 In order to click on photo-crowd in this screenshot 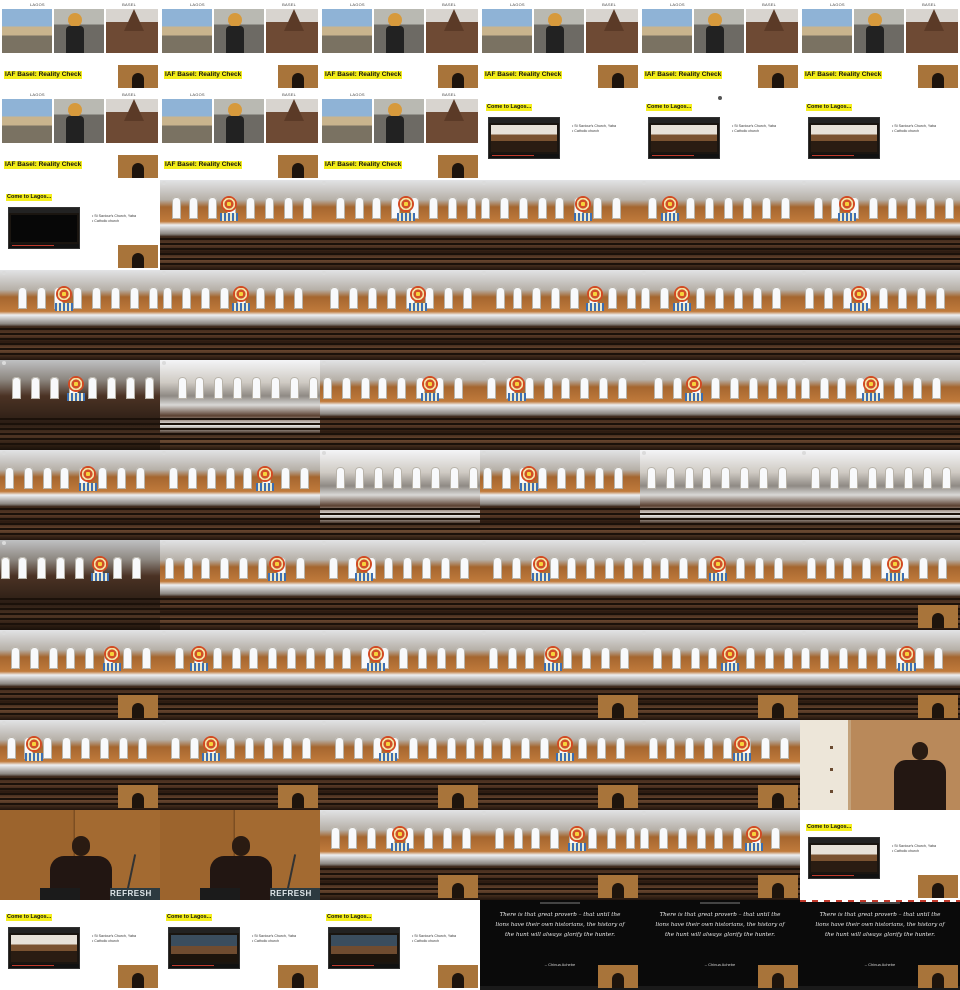, I will do `click(399, 121)`.